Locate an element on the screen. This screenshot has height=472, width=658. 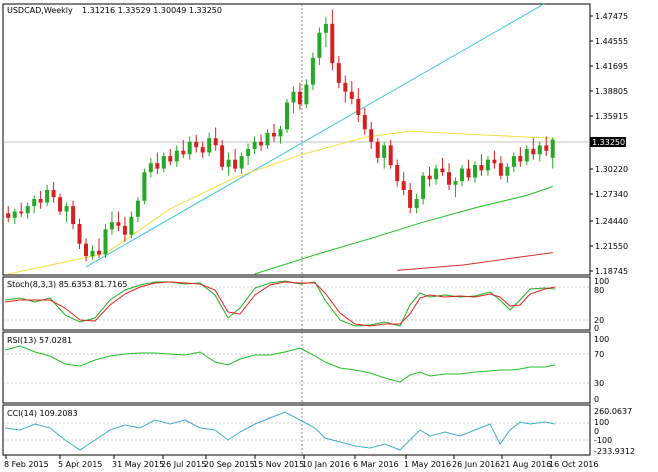
price-label: 1.21550 is located at coordinates (611, 246).